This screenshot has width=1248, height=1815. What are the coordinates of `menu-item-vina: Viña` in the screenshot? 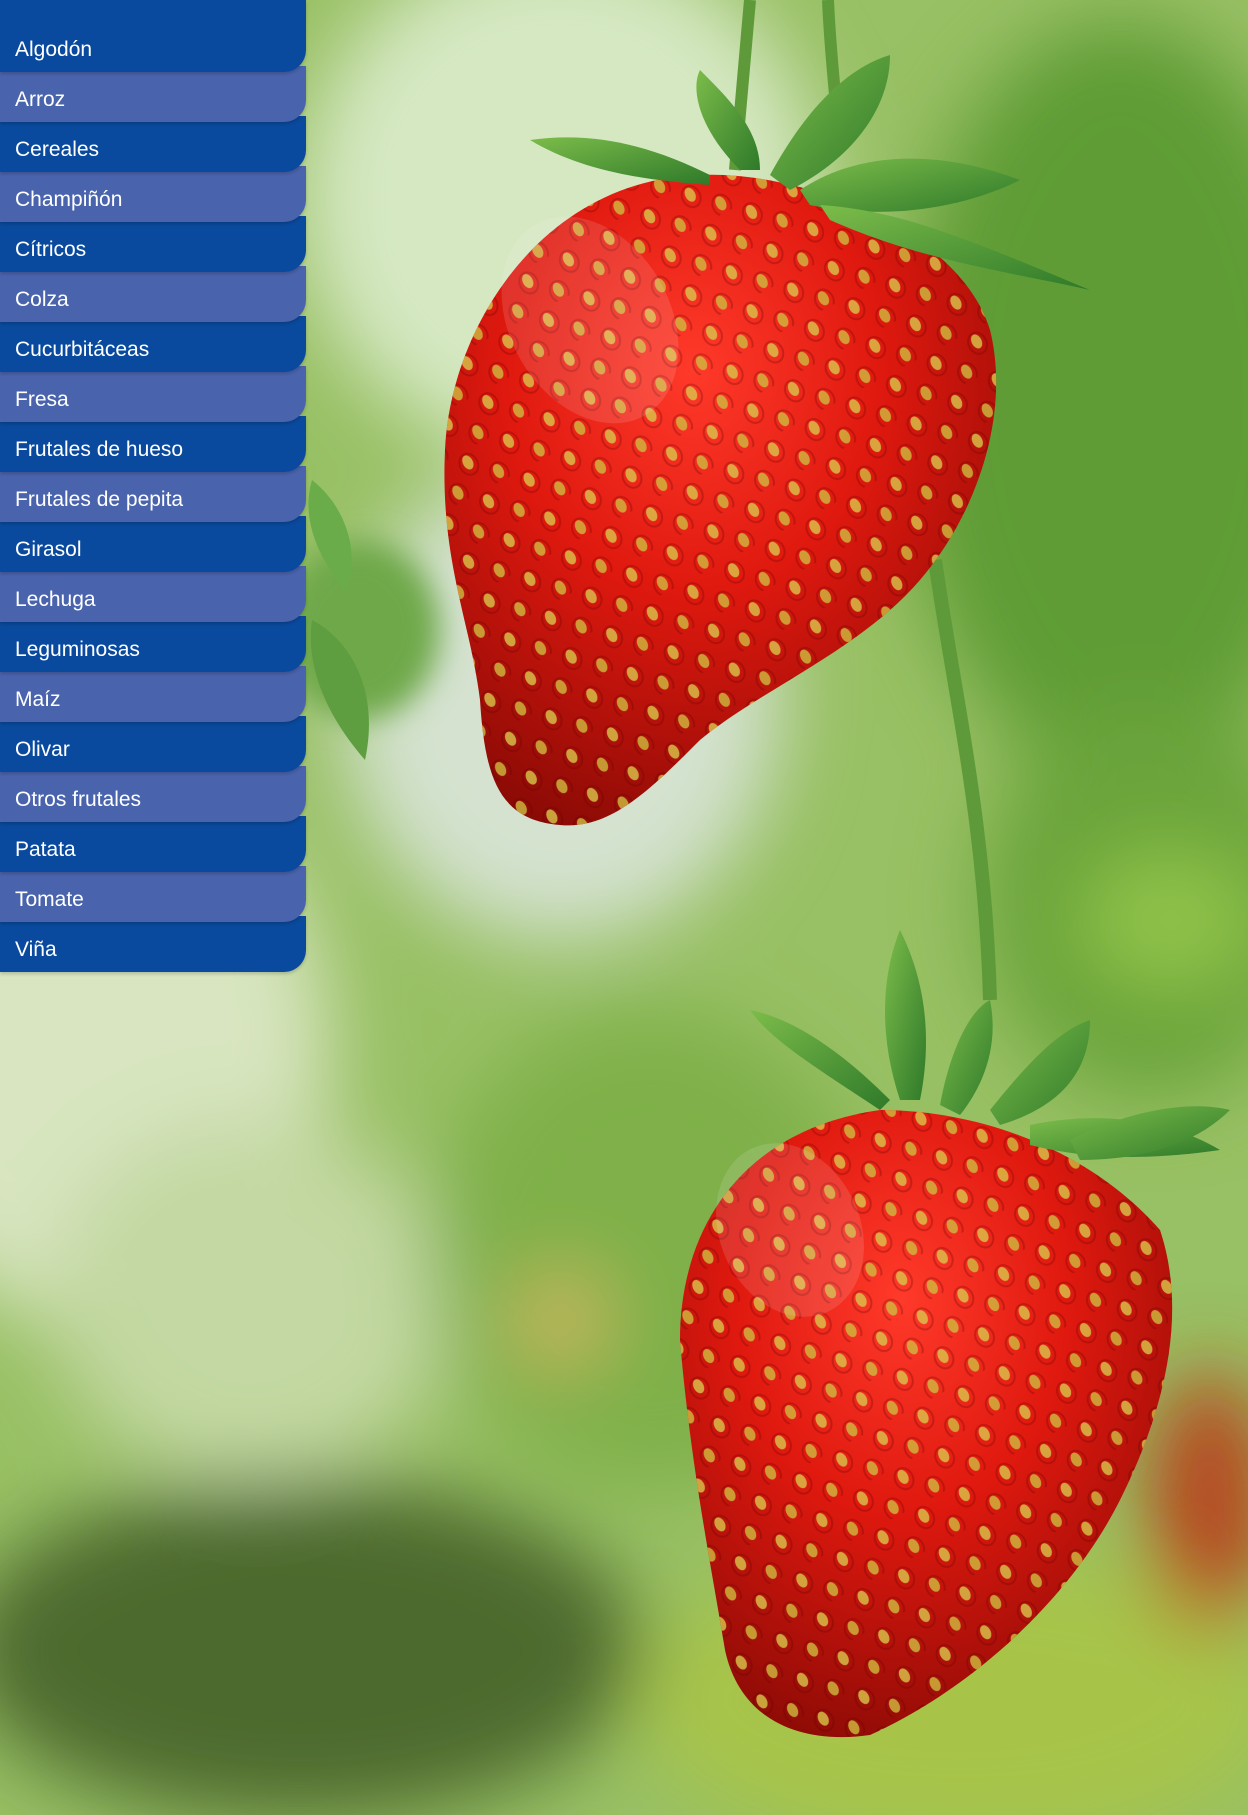 It's located at (153, 944).